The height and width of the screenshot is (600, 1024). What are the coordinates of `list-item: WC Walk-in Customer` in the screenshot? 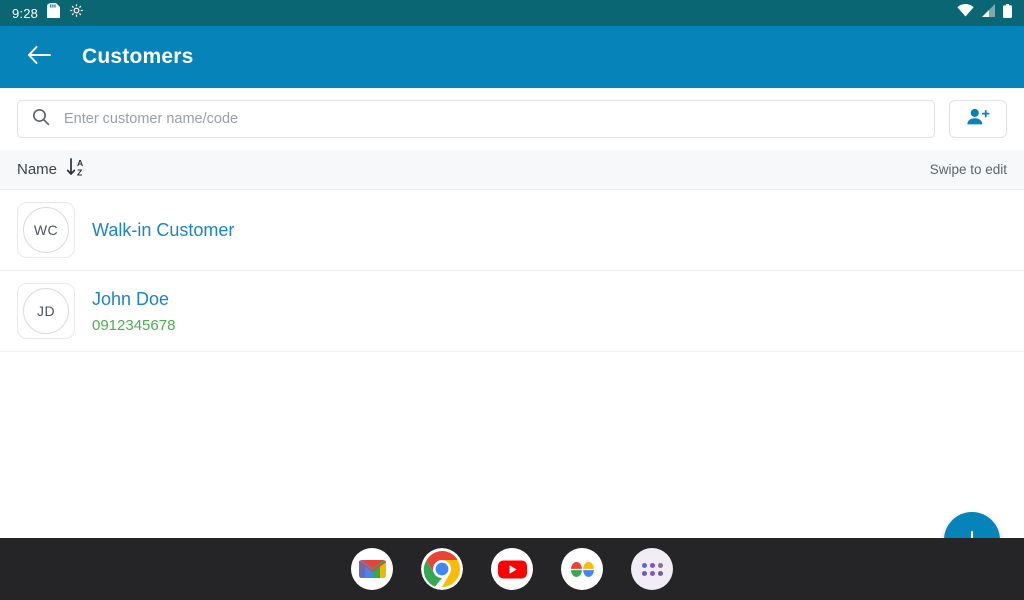 It's located at (512, 230).